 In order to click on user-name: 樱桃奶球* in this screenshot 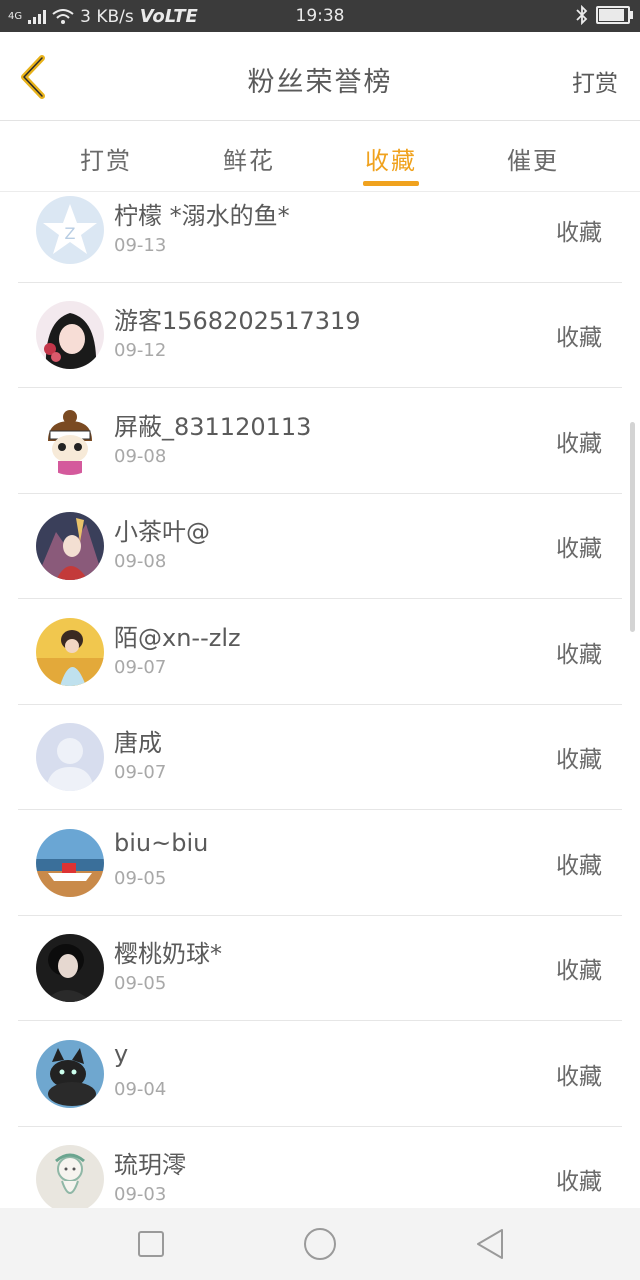, I will do `click(168, 954)`.